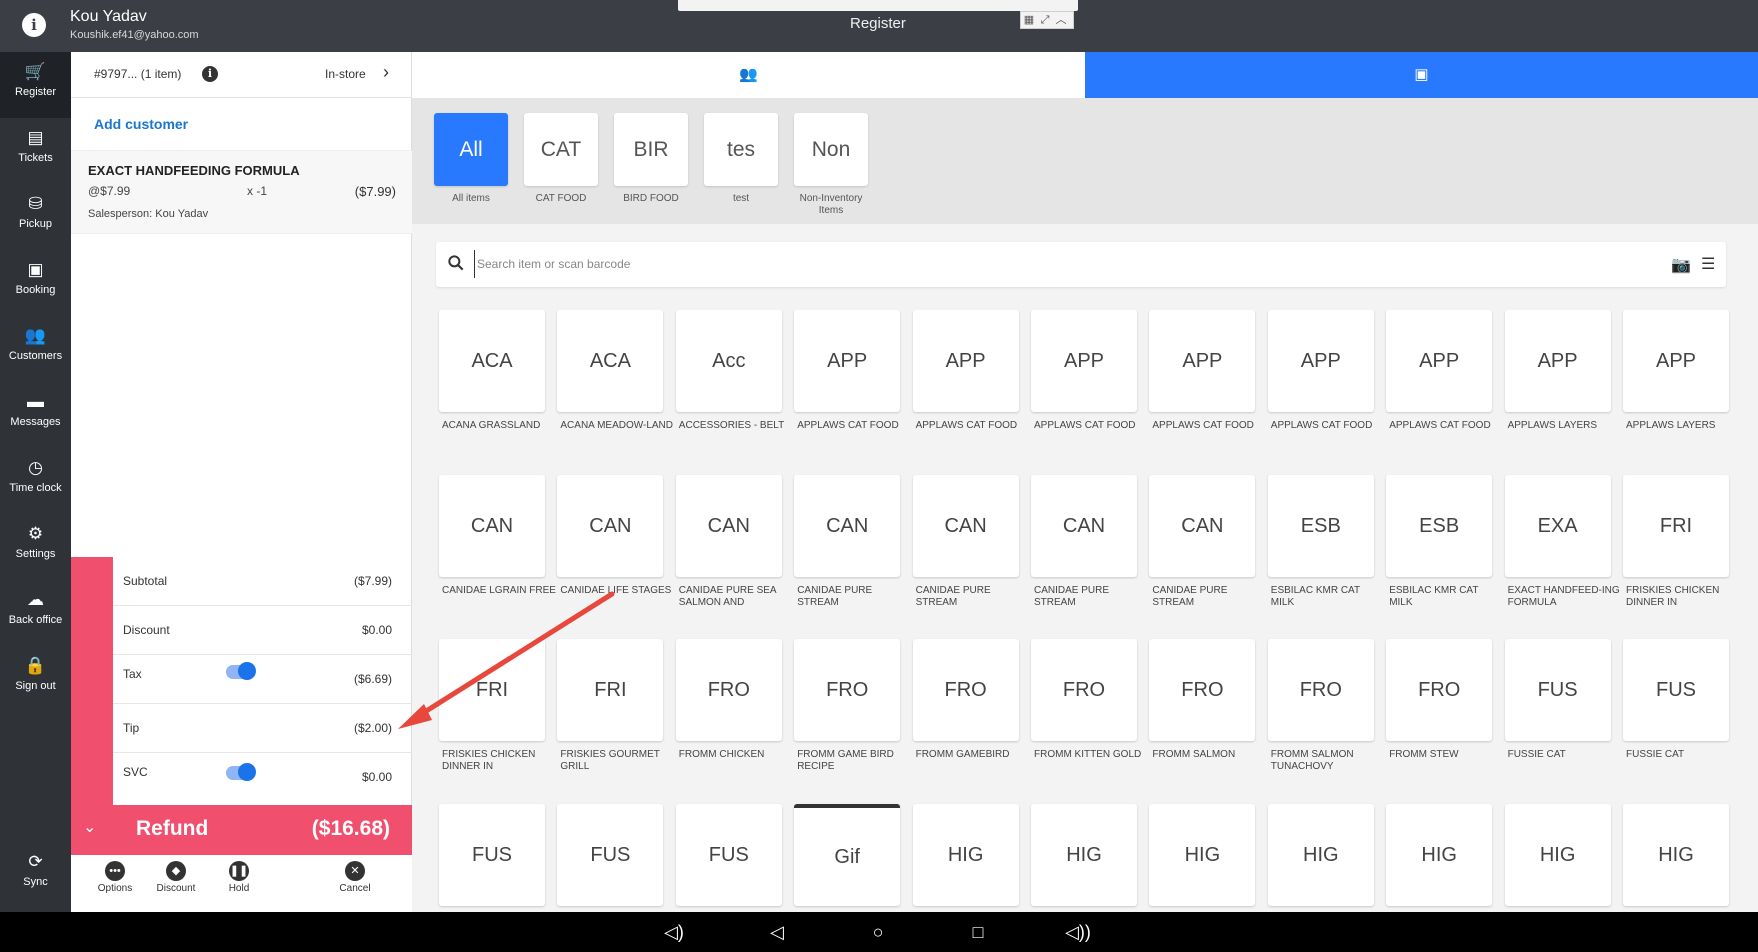 This screenshot has width=1758, height=952. What do you see at coordinates (471, 159) in the screenshot?
I see `category-tile: All All items` at bounding box center [471, 159].